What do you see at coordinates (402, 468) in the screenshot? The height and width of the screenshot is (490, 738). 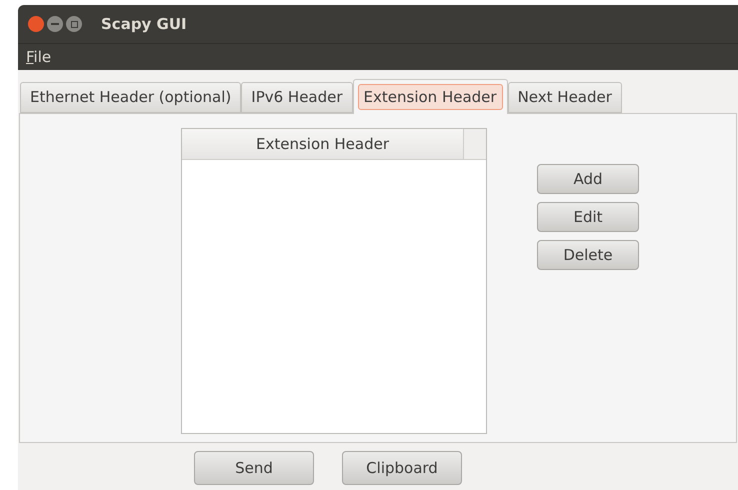 I see `push-button: Clipboard` at bounding box center [402, 468].